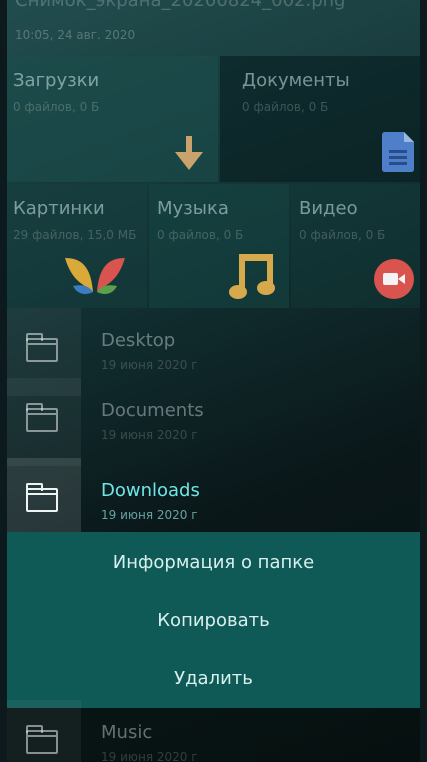 This screenshot has height=762, width=427. Describe the element at coordinates (398, 152) in the screenshot. I see `document-icon` at that location.